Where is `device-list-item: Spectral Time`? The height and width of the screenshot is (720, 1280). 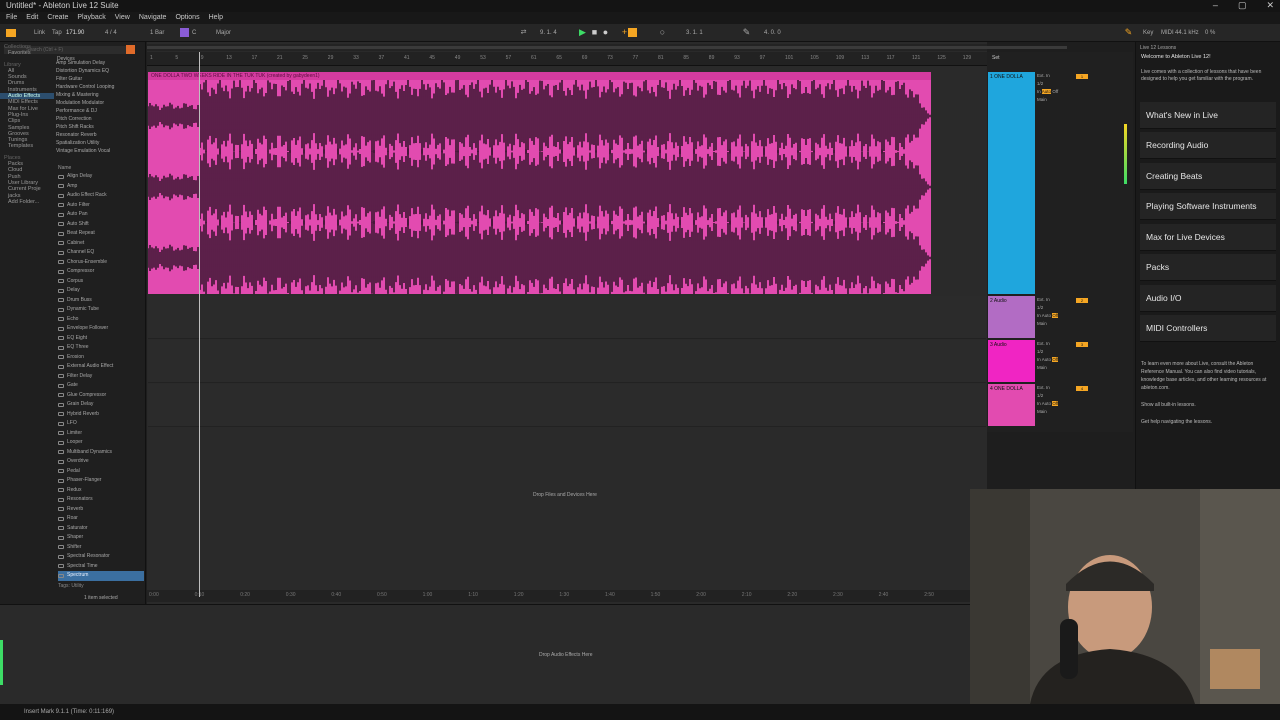
device-list-item: Spectral Time is located at coordinates (101, 567).